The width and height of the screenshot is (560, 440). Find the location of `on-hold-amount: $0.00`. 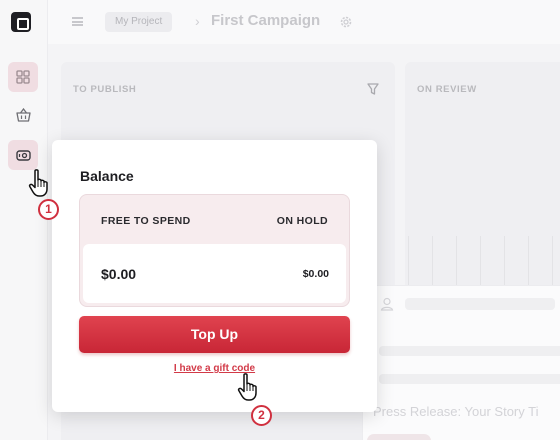

on-hold-amount: $0.00 is located at coordinates (315, 274).